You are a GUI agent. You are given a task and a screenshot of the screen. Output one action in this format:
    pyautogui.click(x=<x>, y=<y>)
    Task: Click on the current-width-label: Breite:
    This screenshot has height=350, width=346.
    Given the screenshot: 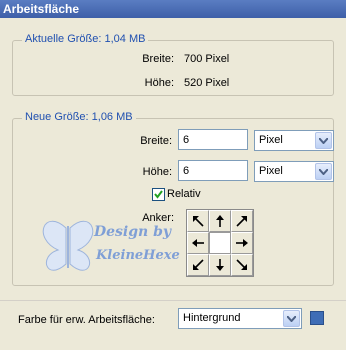 What is the action you would take?
    pyautogui.click(x=158, y=59)
    